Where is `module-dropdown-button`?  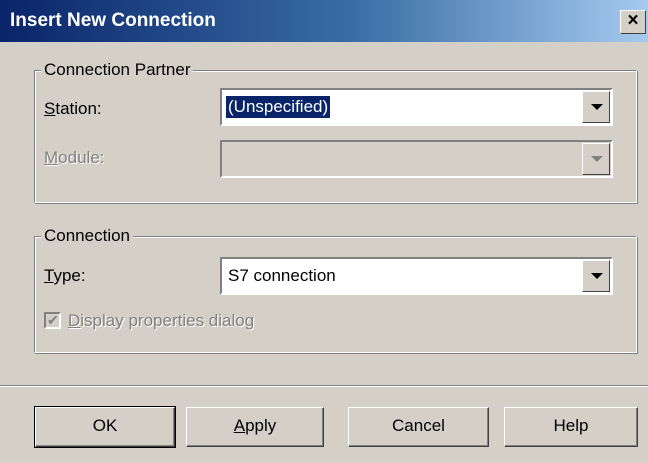
module-dropdown-button is located at coordinates (596, 159).